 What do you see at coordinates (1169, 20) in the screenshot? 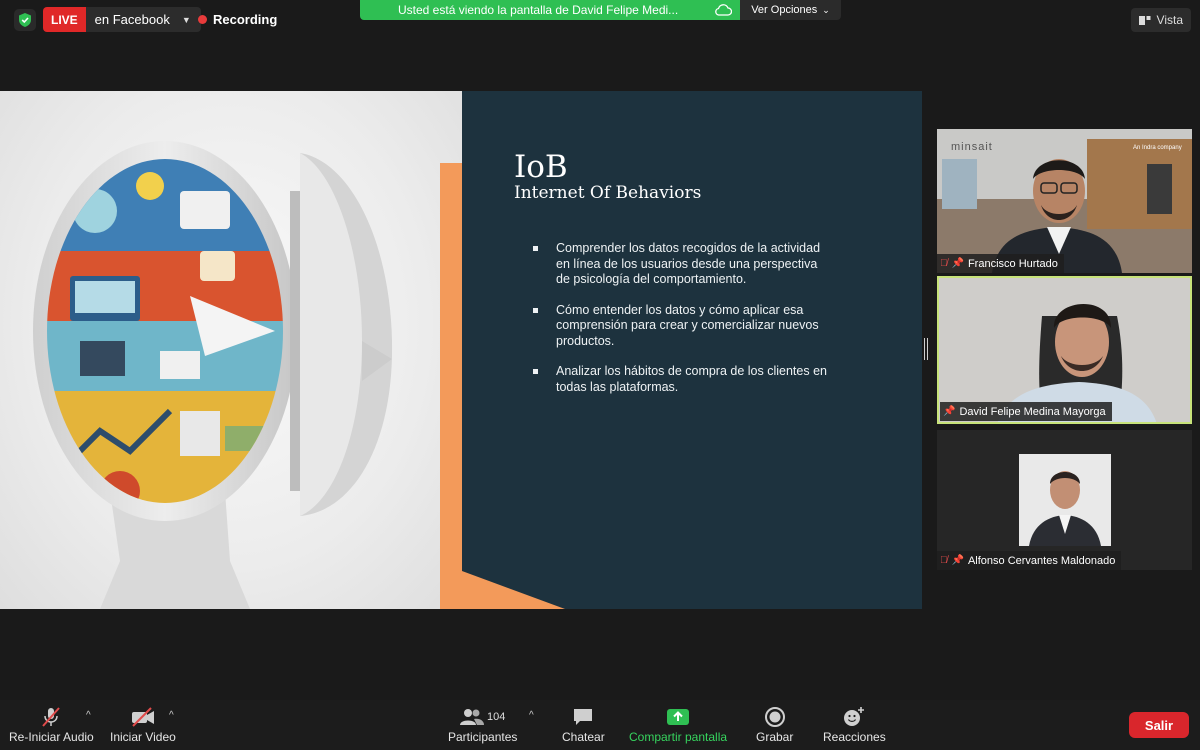
I see `view-label: Vista` at bounding box center [1169, 20].